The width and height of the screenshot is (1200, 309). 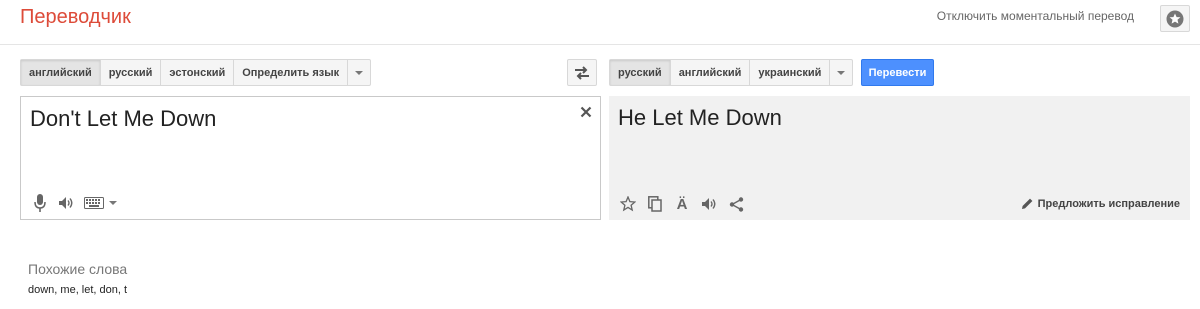 What do you see at coordinates (40, 203) in the screenshot?
I see `microphone-icon` at bounding box center [40, 203].